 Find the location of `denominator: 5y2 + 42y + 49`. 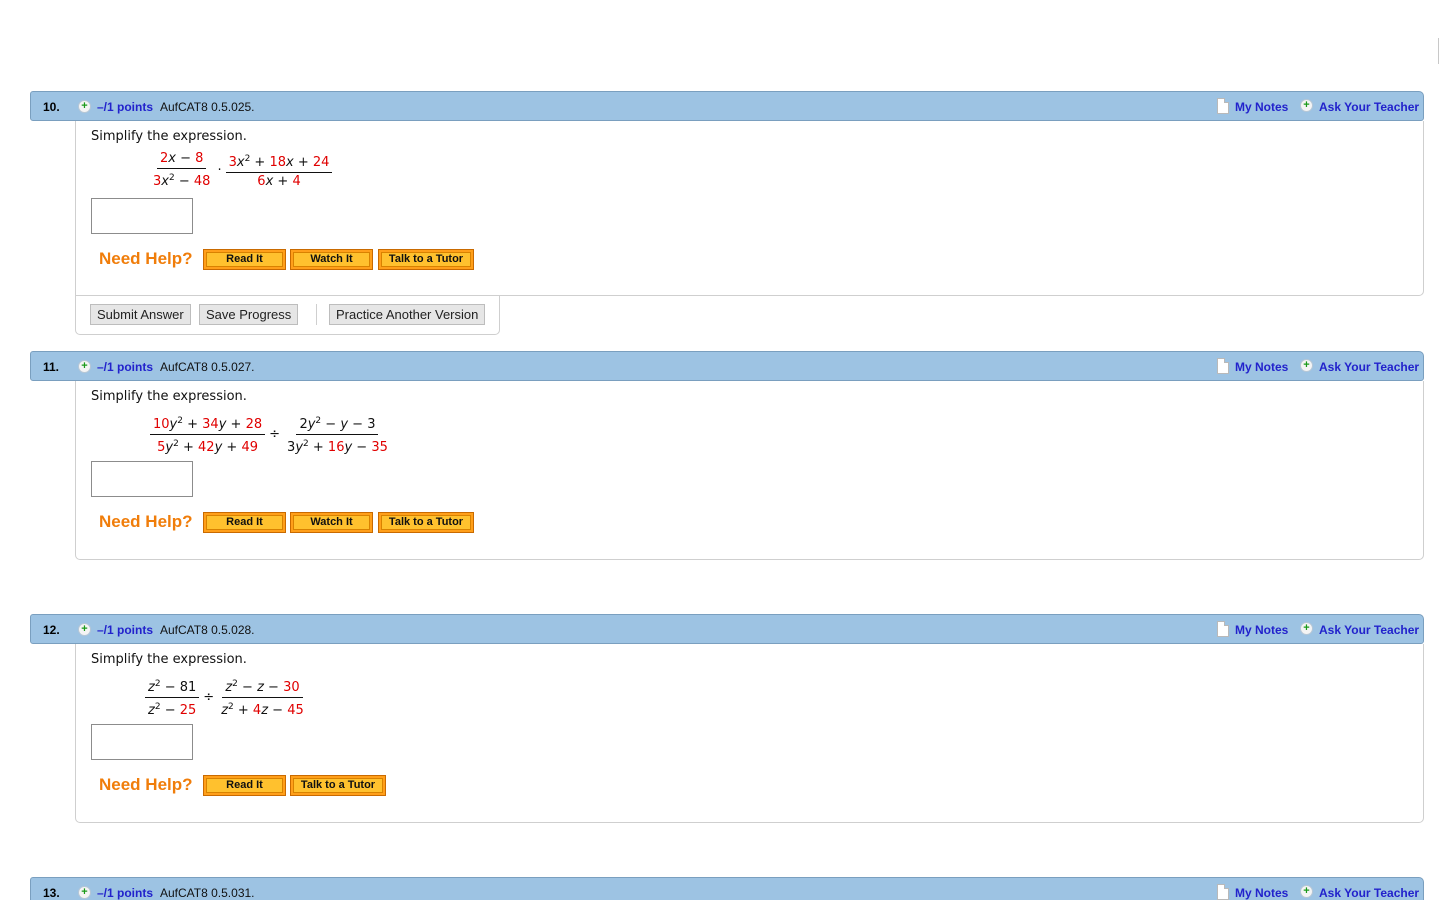

denominator: 5y2 + 42y + 49 is located at coordinates (207, 447).